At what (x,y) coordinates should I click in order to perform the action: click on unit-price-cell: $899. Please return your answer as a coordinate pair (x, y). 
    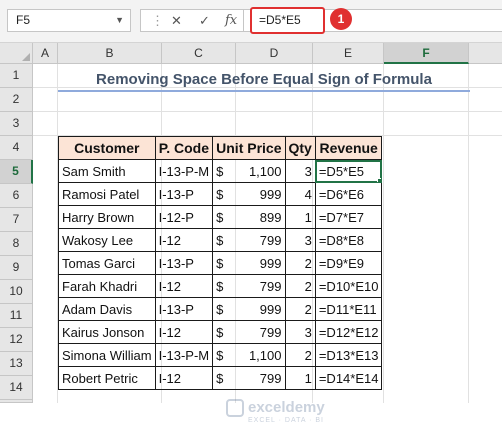
    Looking at the image, I should click on (249, 217).